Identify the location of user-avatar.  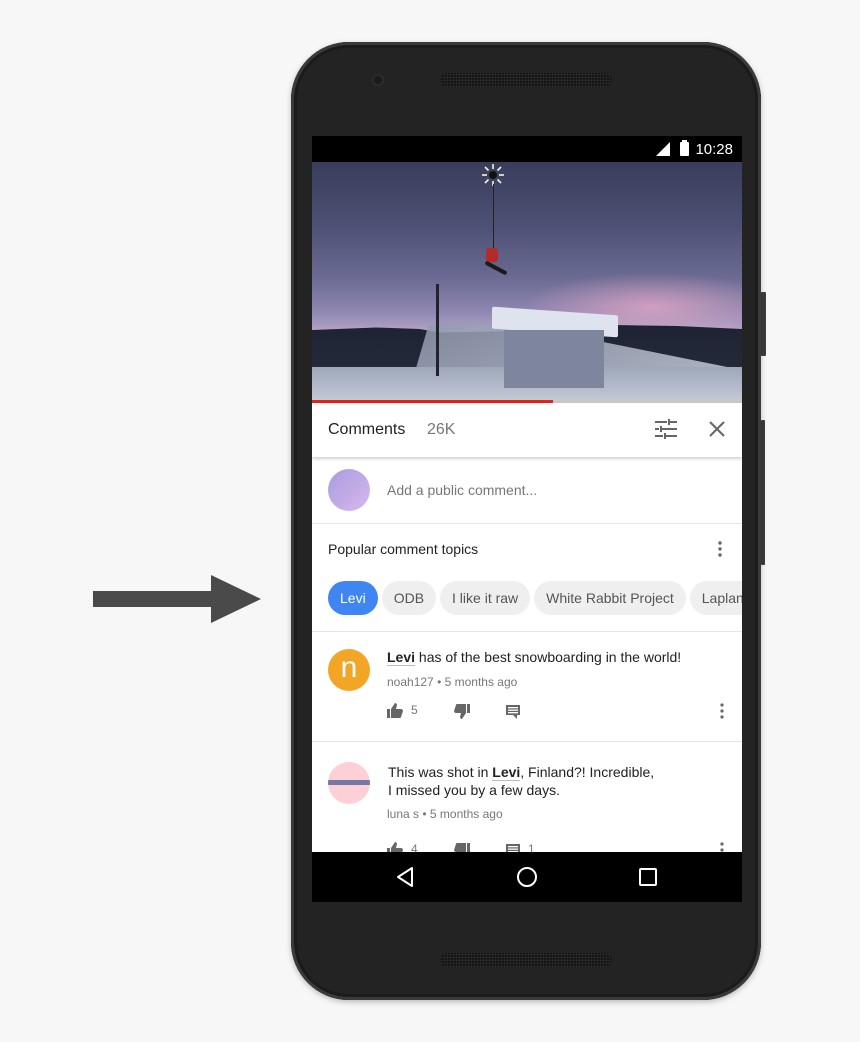
(349, 490).